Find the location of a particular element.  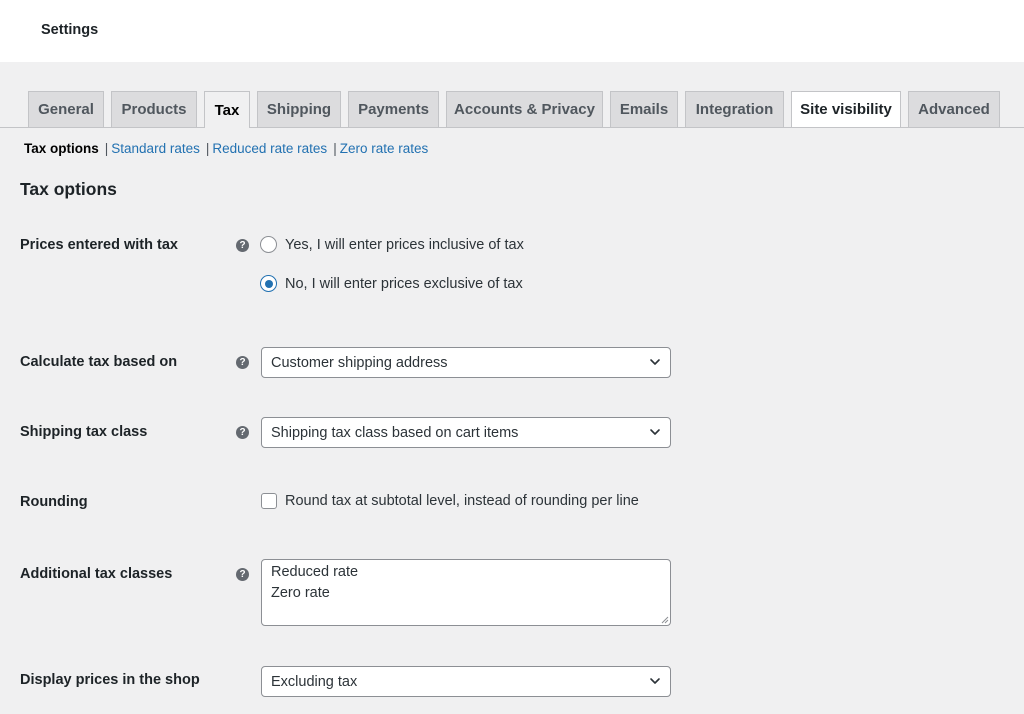

calc-based-on-value: Customer shipping address is located at coordinates (359, 362).